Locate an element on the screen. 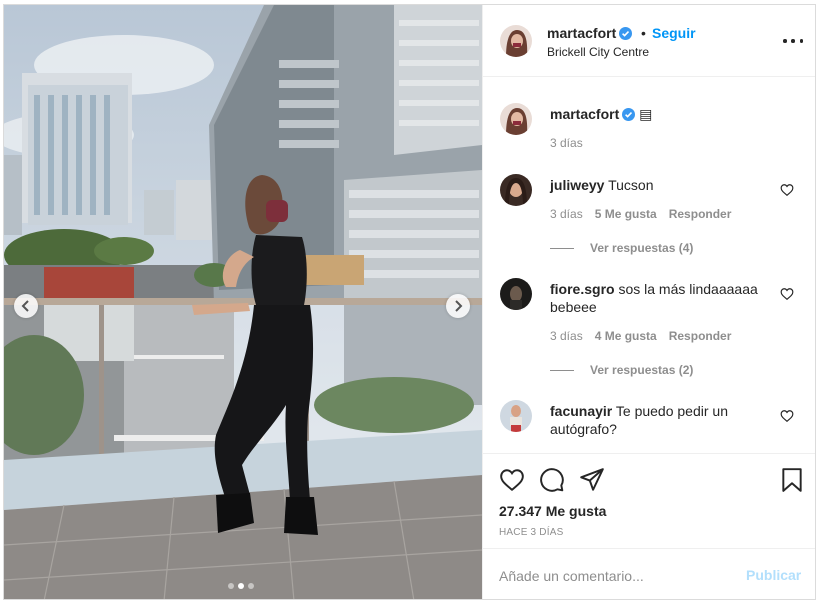 This screenshot has width=826, height=601. view-replies-button: Ver respuestas (4) is located at coordinates (621, 248).